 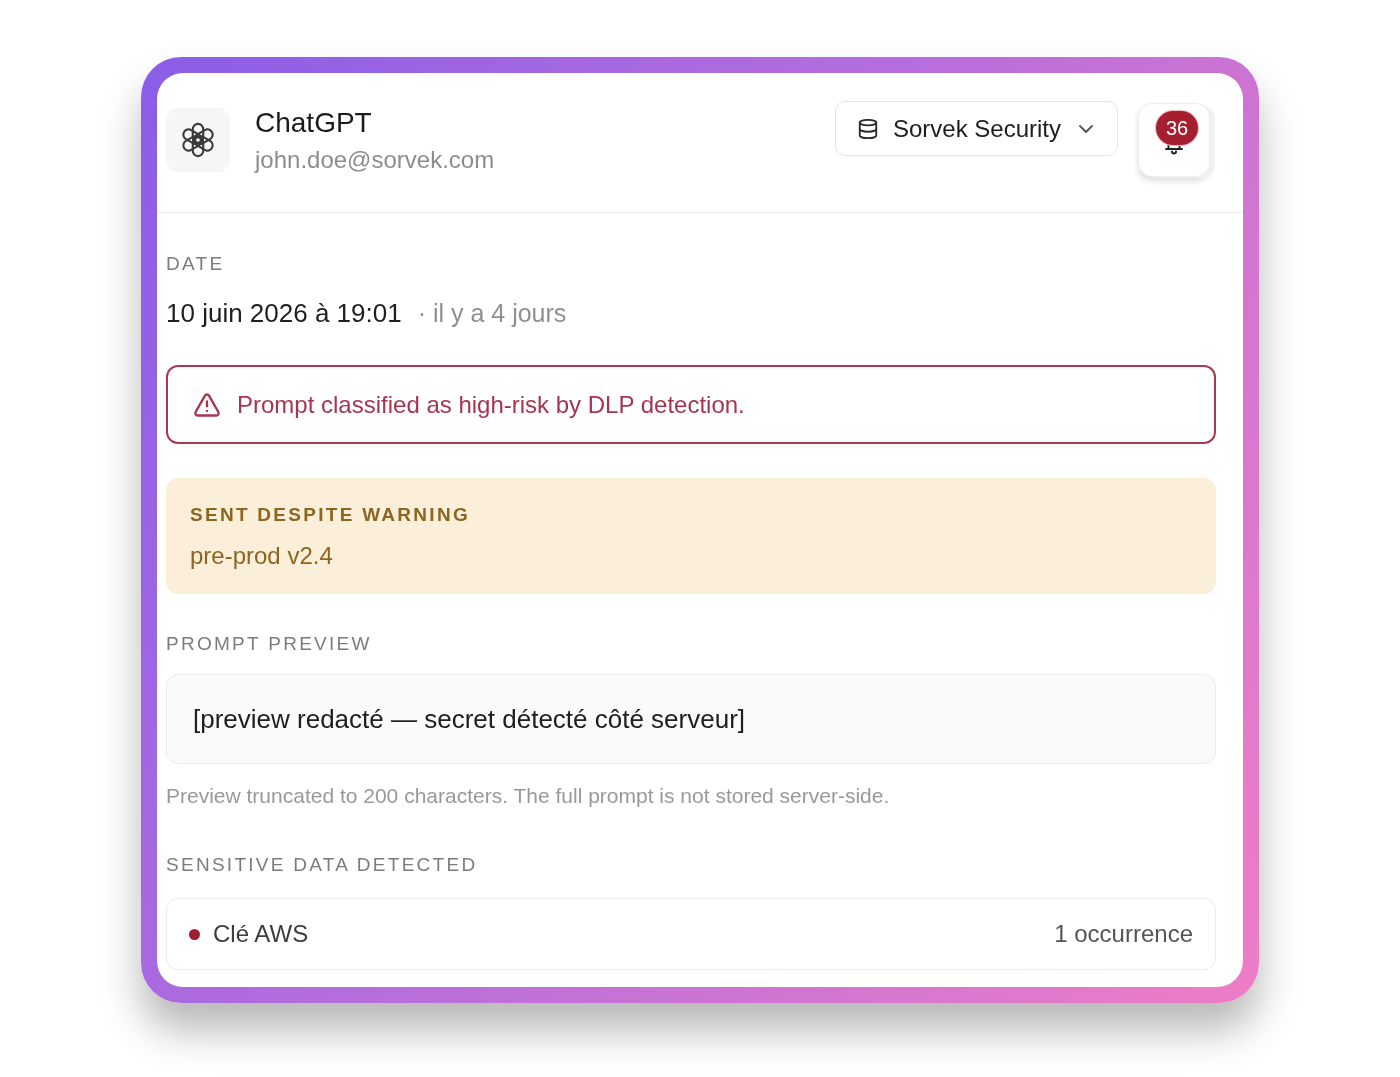 I want to click on alert-message: Prompt classified as high-risk by DLP detection., so click(x=491, y=404).